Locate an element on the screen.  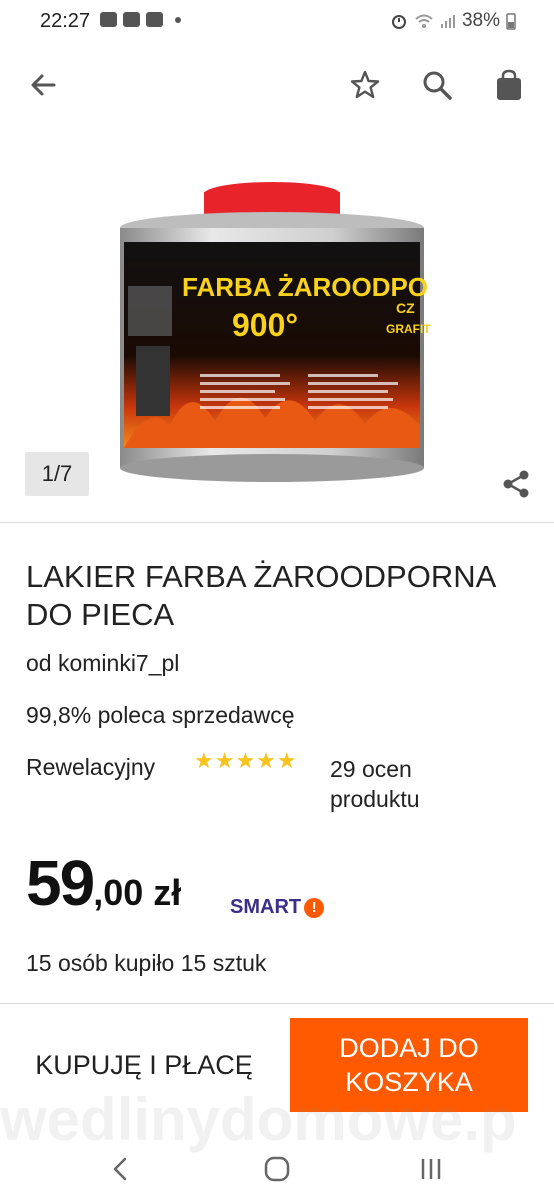
bought-count: 15 osób kupiło 15 sztuk is located at coordinates (146, 963).